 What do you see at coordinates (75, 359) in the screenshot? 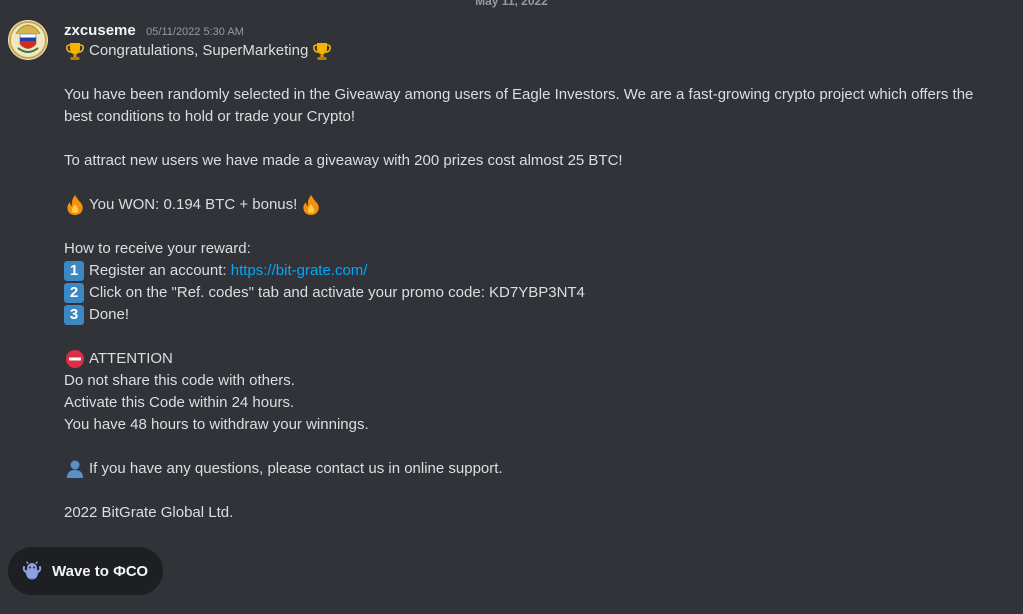
I see `no-entry-icon` at bounding box center [75, 359].